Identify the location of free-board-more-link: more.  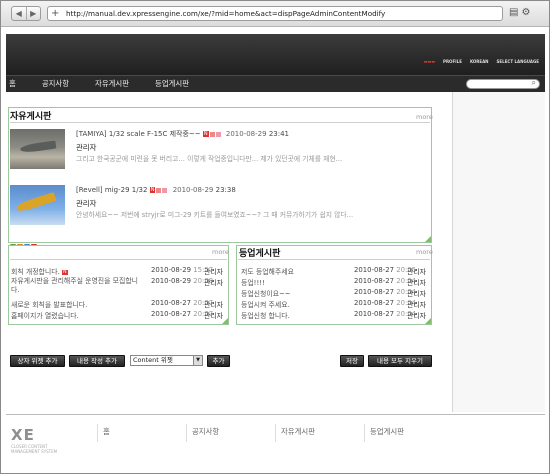
(424, 117).